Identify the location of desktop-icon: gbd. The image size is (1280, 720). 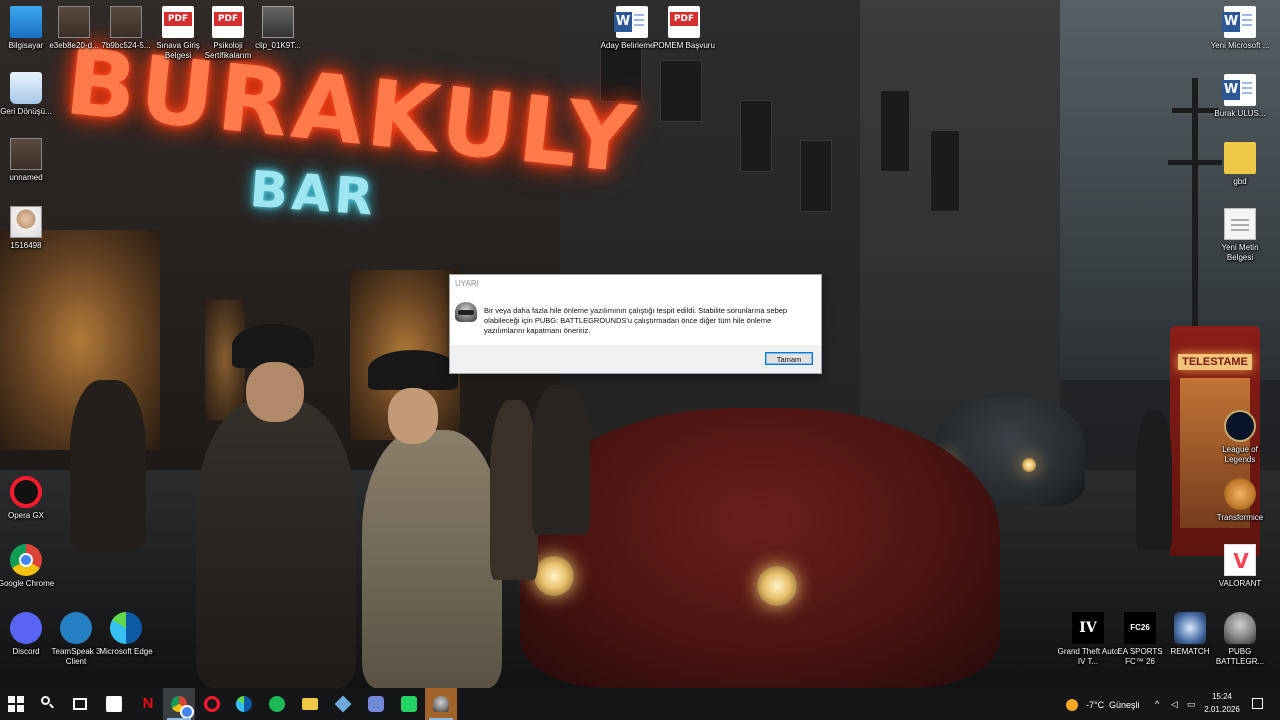
(1240, 164).